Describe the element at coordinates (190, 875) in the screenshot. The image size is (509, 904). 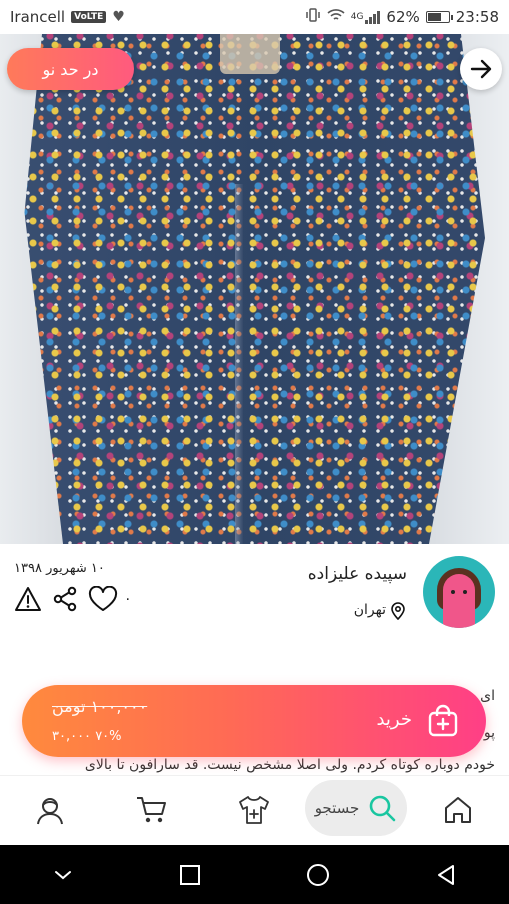
I see `recents-square-icon` at that location.